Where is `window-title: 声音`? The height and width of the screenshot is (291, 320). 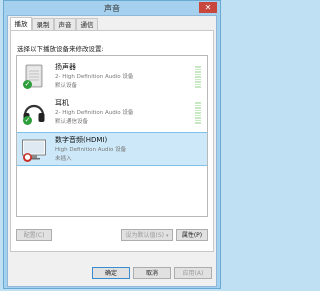
window-title: 声音 is located at coordinates (112, 8).